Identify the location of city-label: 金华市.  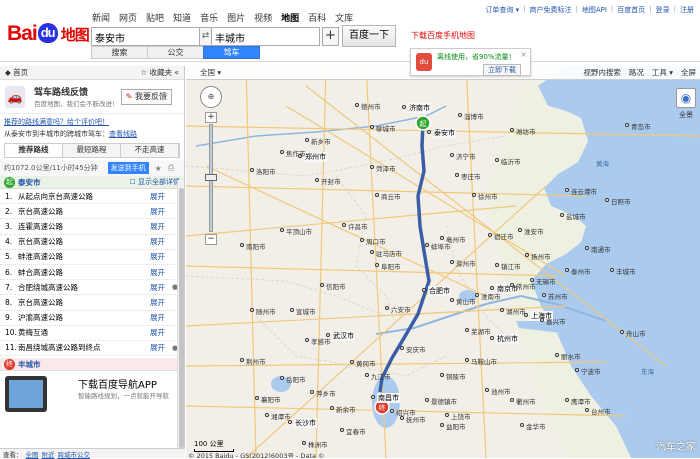
(536, 426).